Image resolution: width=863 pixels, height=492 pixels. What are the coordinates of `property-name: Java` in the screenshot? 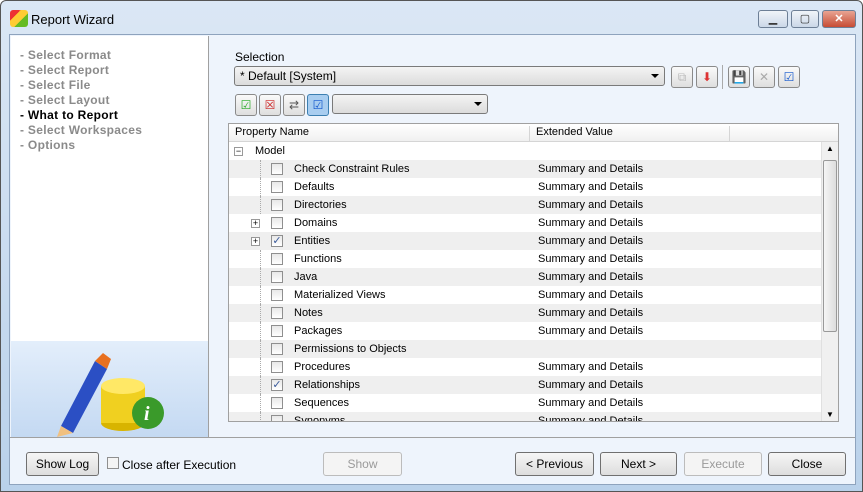 It's located at (306, 277).